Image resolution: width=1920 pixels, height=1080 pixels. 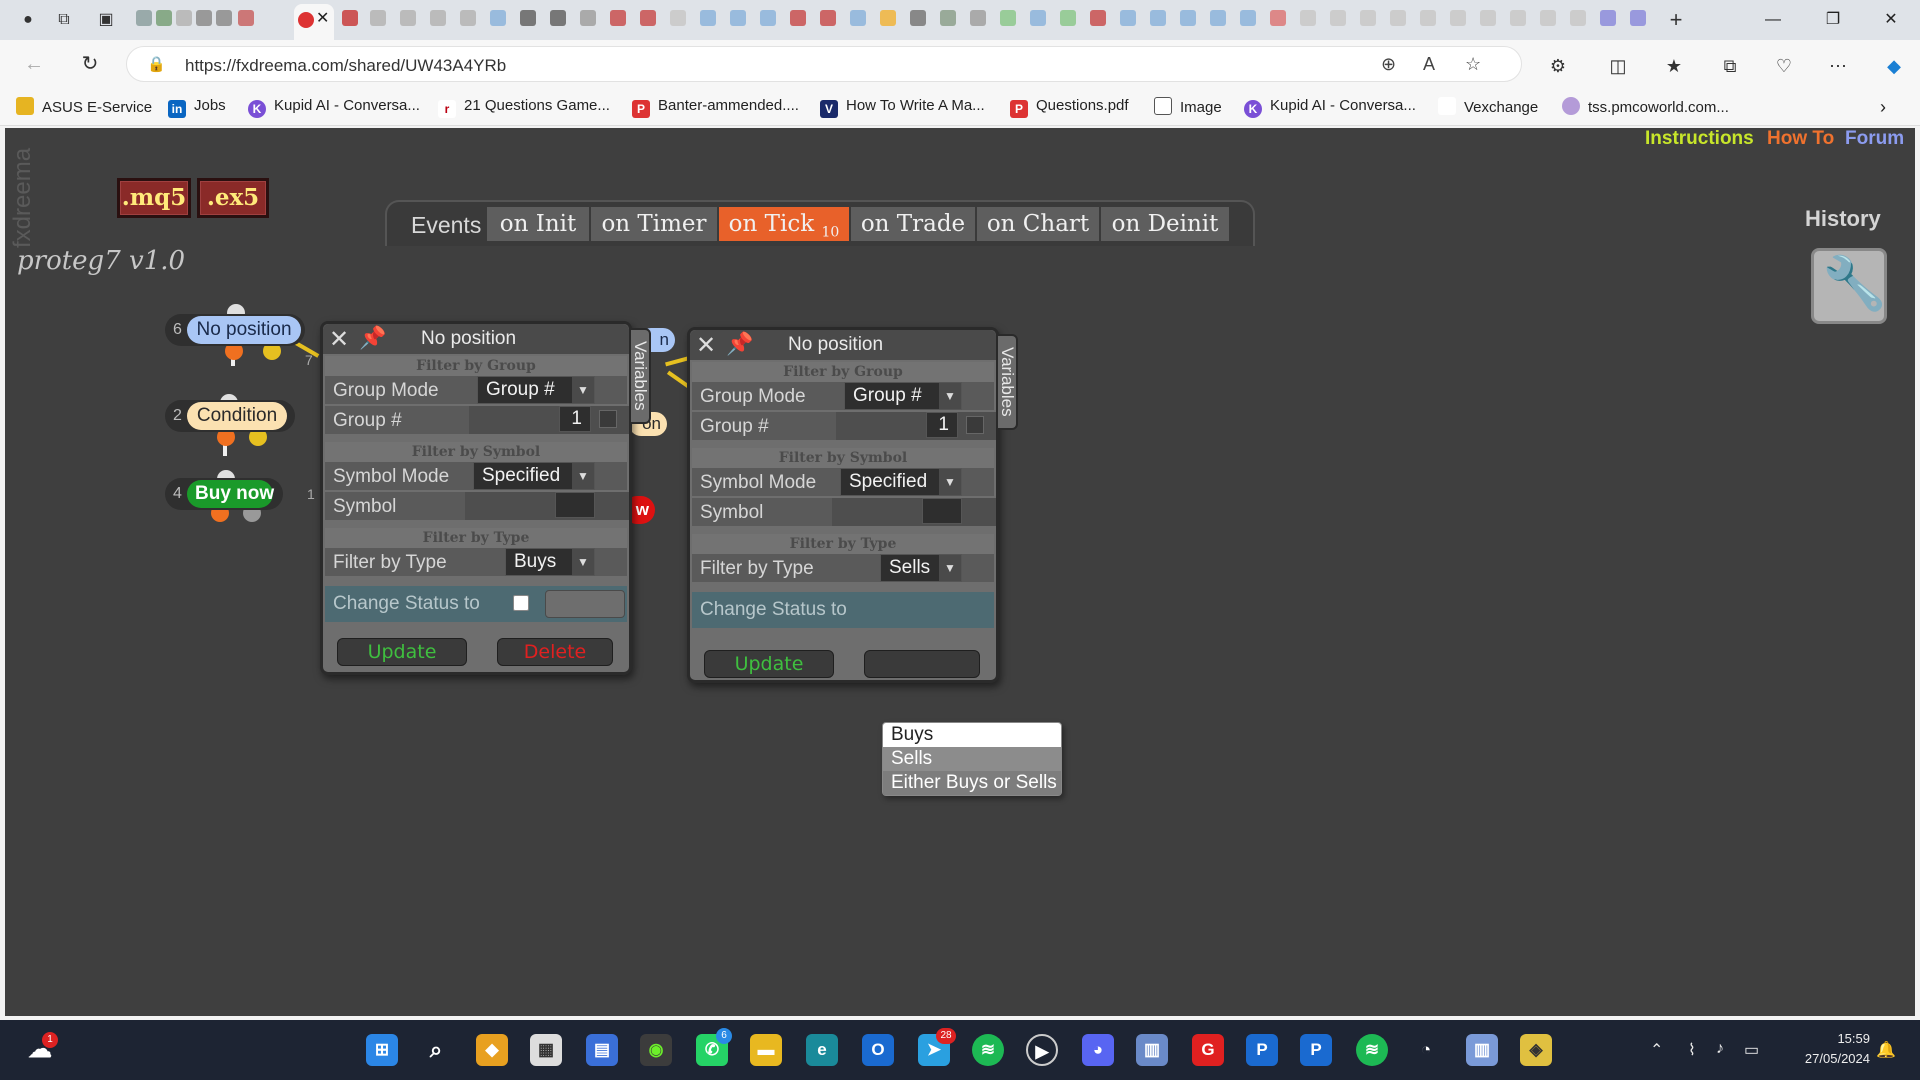 What do you see at coordinates (539, 224) in the screenshot?
I see `tab-on-init: on Init` at bounding box center [539, 224].